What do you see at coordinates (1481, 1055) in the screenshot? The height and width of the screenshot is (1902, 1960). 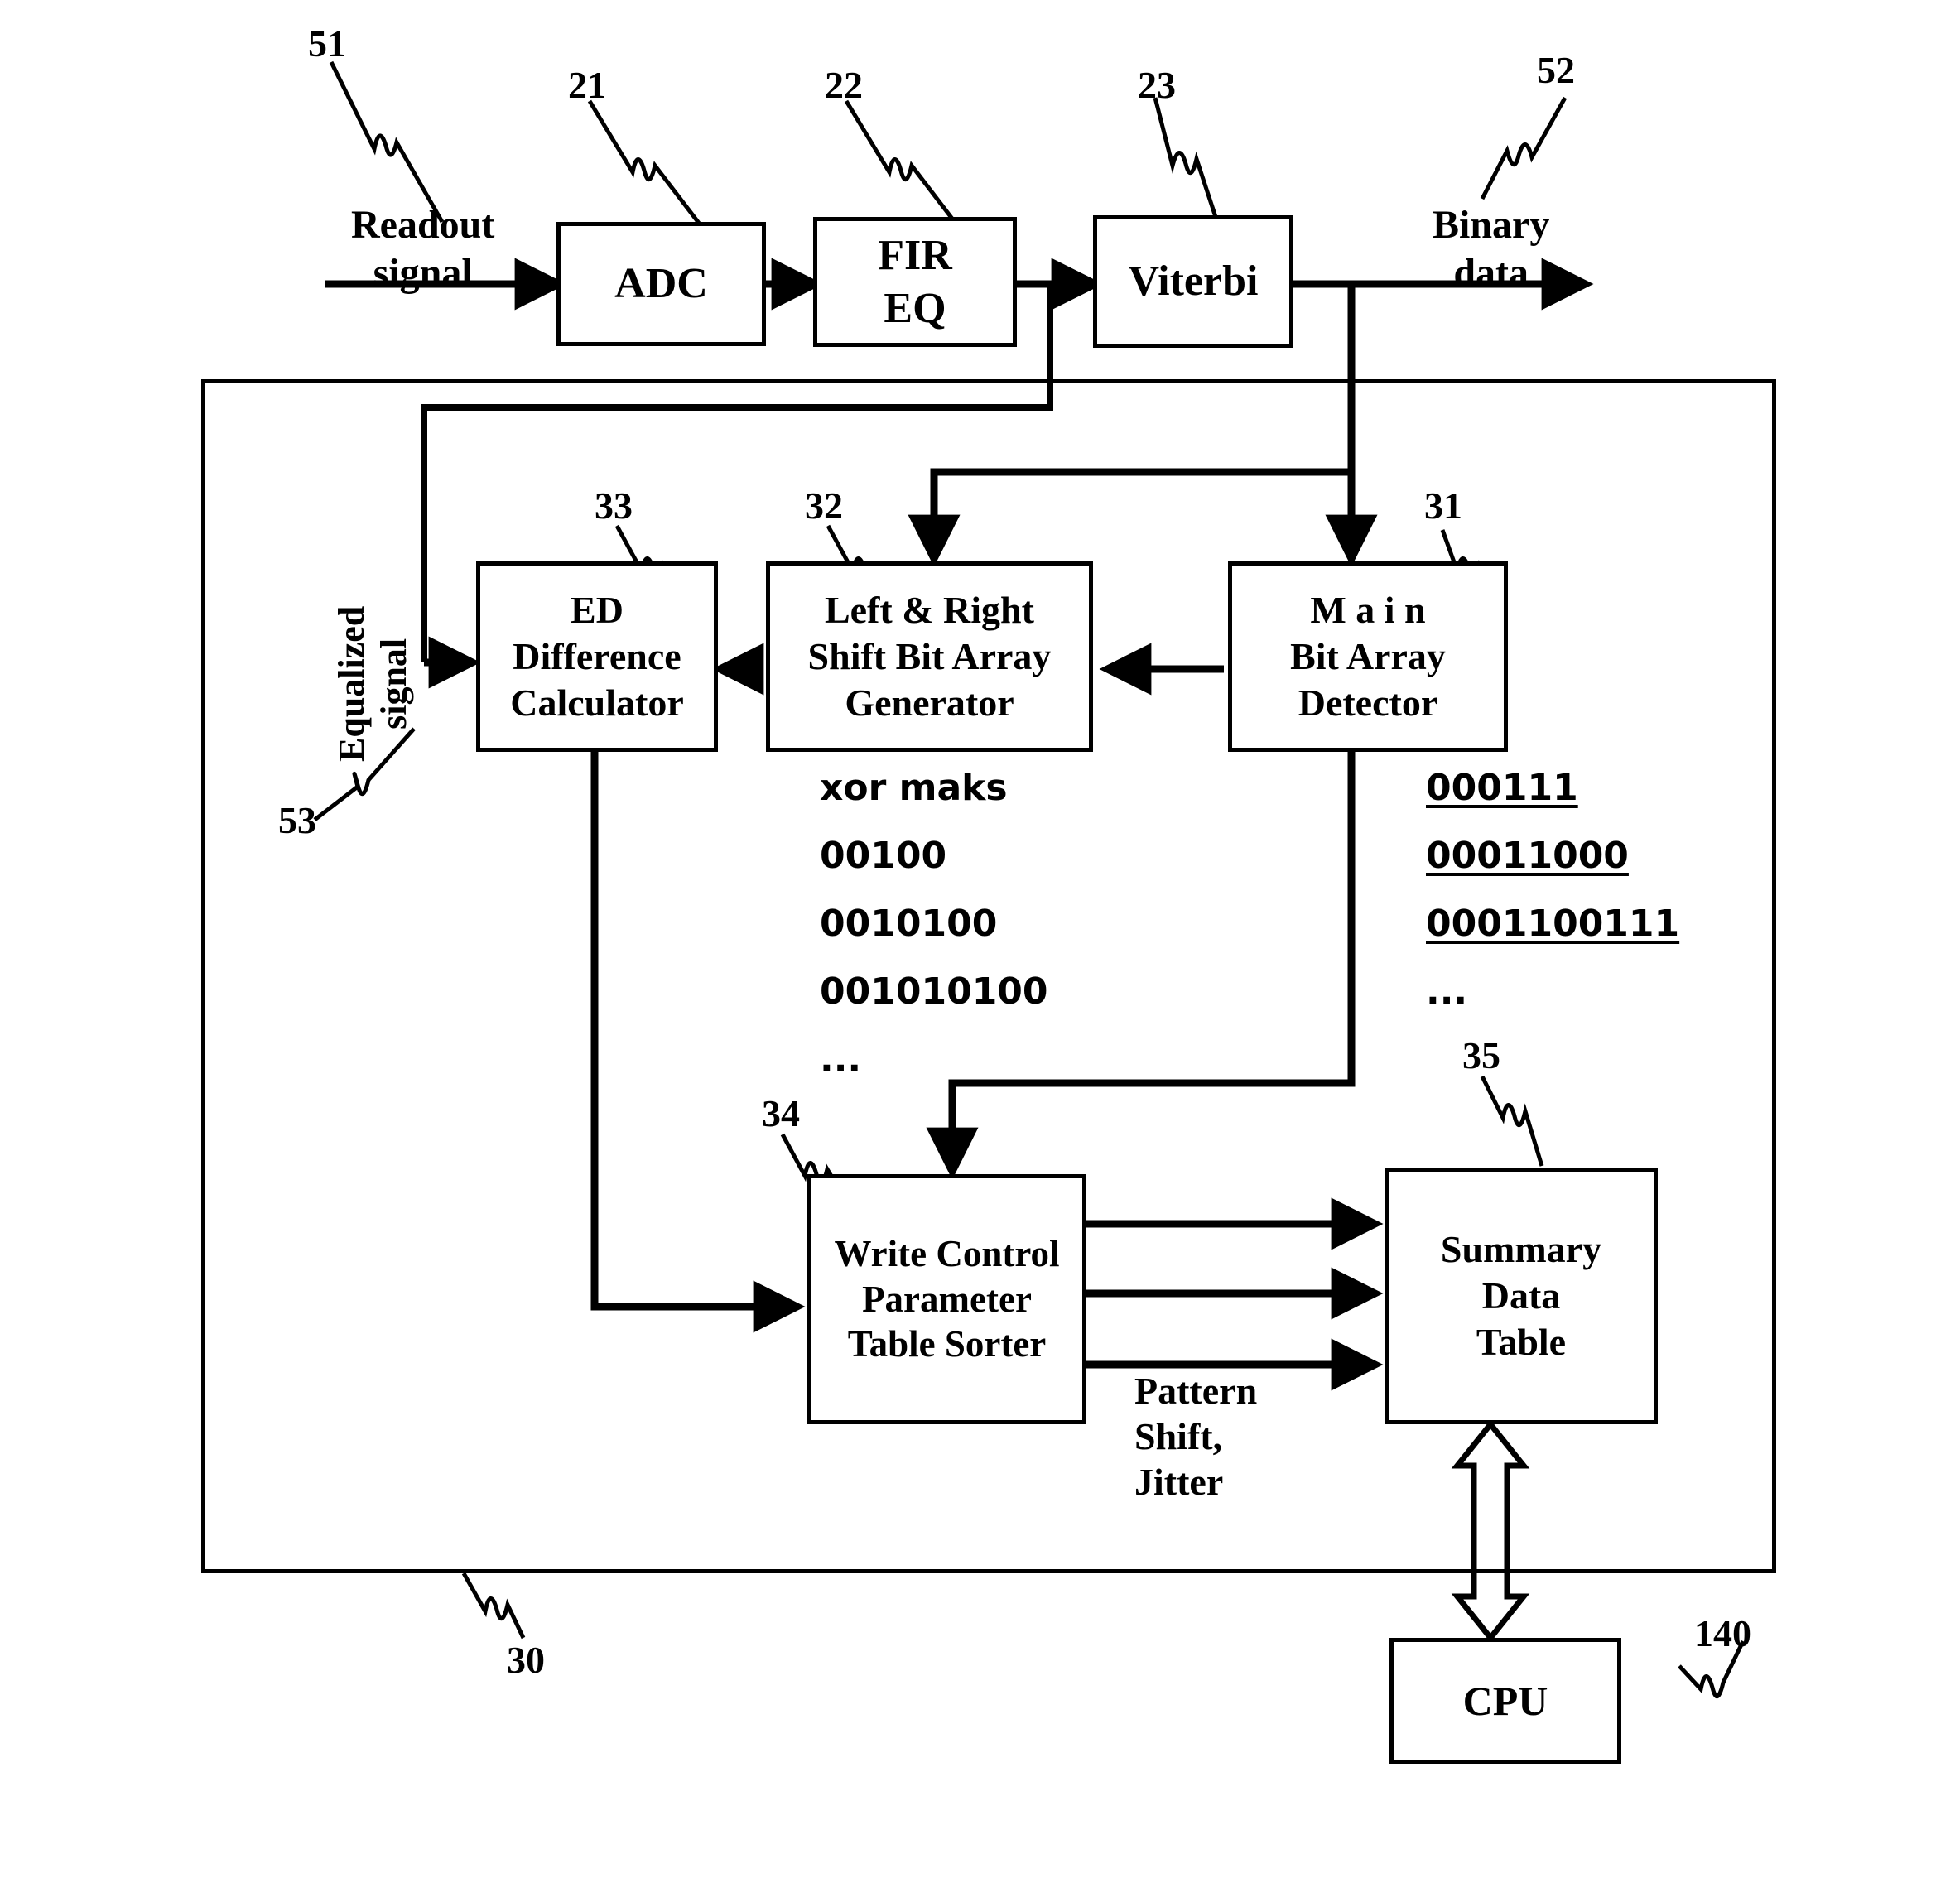 I see `reference-numeral-35: 35` at bounding box center [1481, 1055].